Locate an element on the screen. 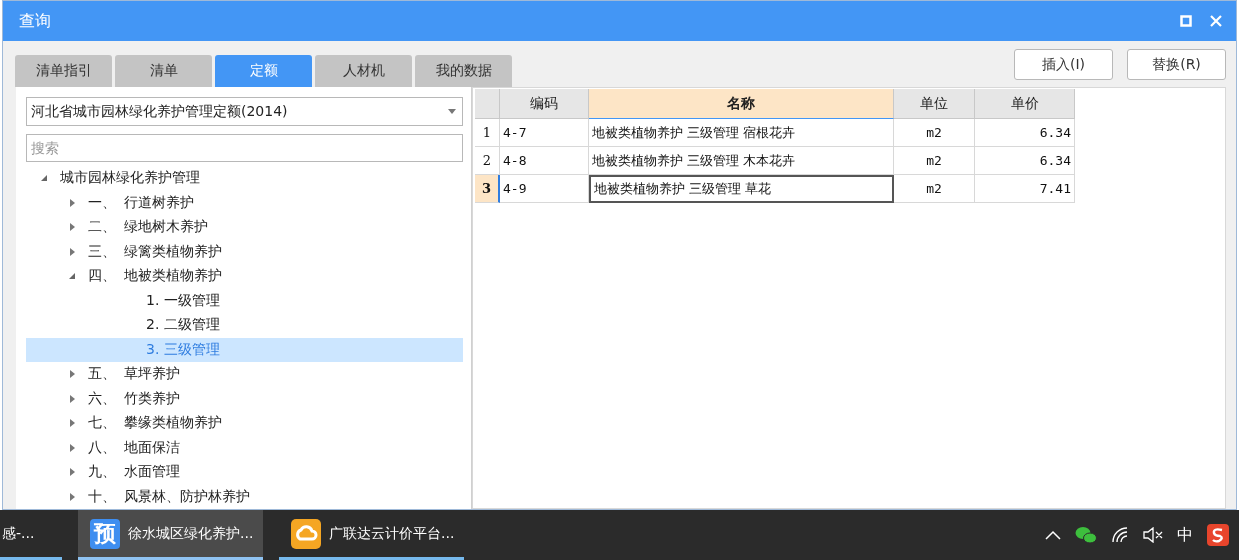 This screenshot has height=560, width=1239. table-cell: 地被类植物养护 三级管理 草花 is located at coordinates (741, 189).